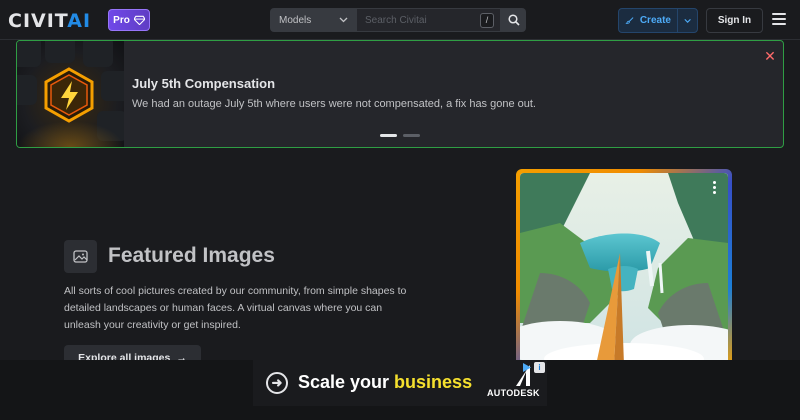  I want to click on ad-choices-icon, so click(526, 367).